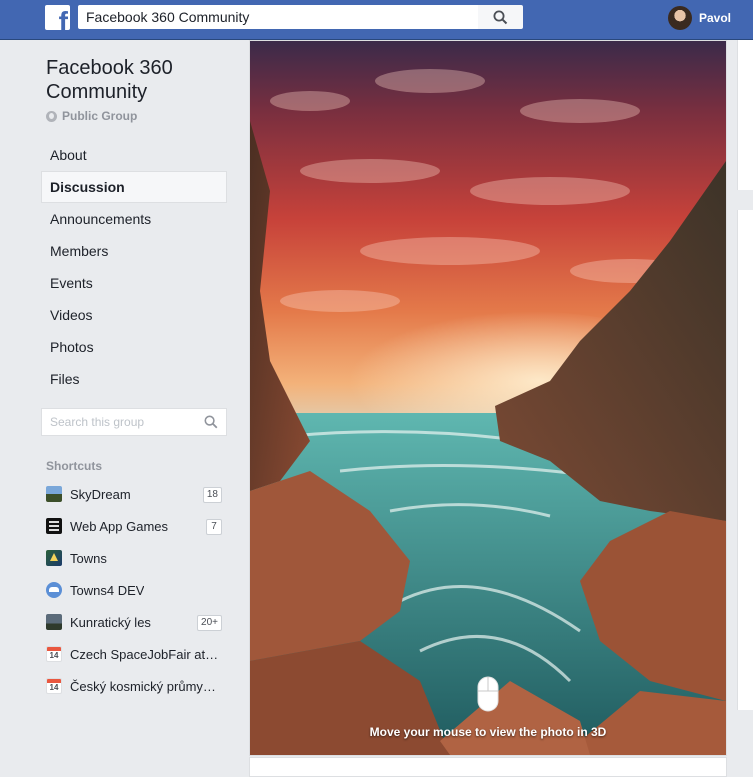  What do you see at coordinates (54, 590) in the screenshot?
I see `group-icon` at bounding box center [54, 590].